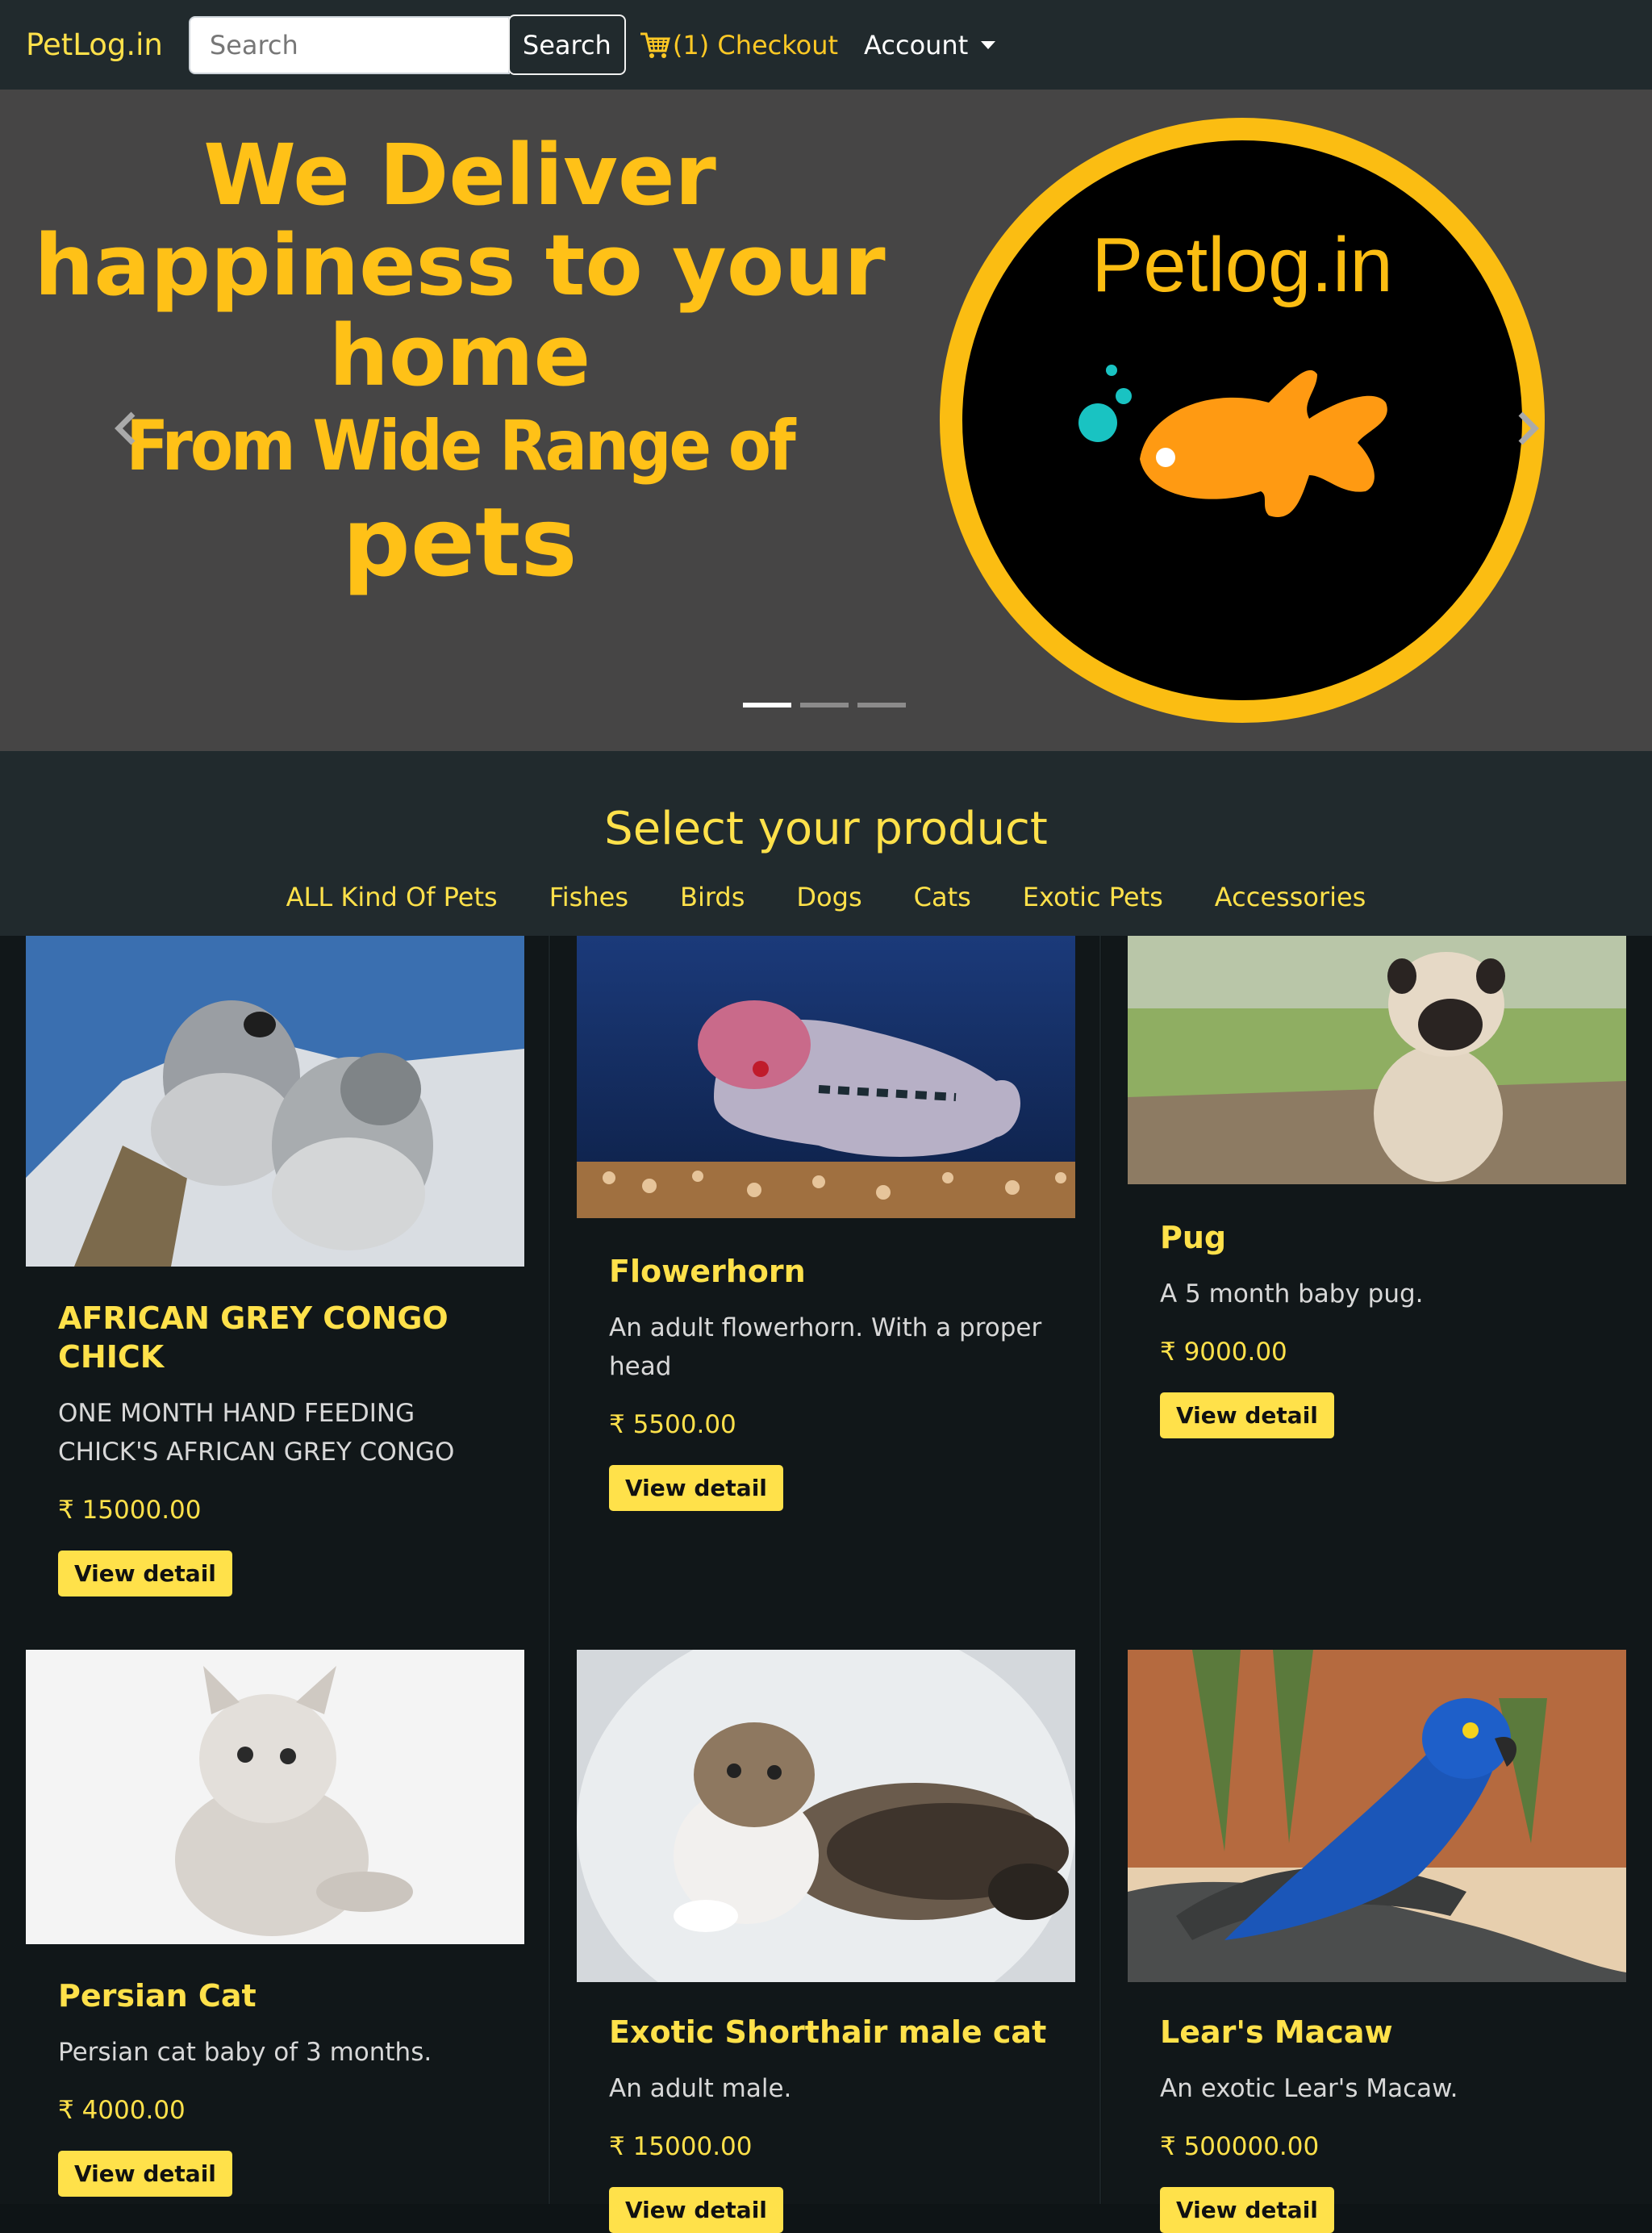  I want to click on exotic-shorthair-cat-image, so click(826, 1816).